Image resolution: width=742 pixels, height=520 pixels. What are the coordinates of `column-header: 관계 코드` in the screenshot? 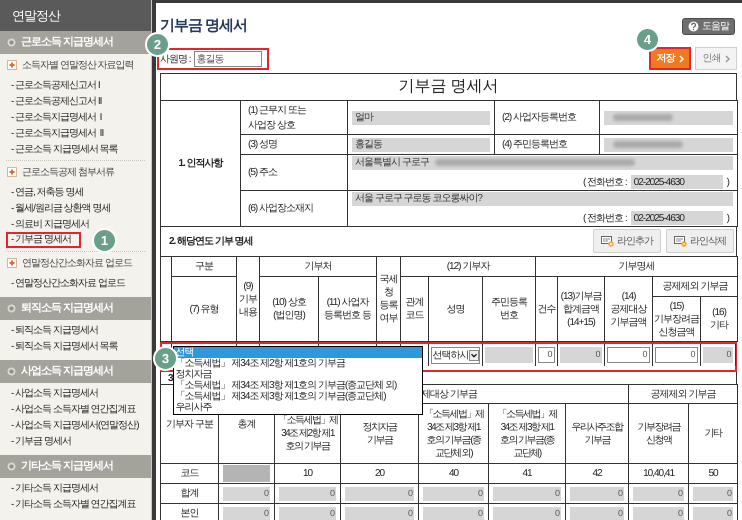 It's located at (414, 309).